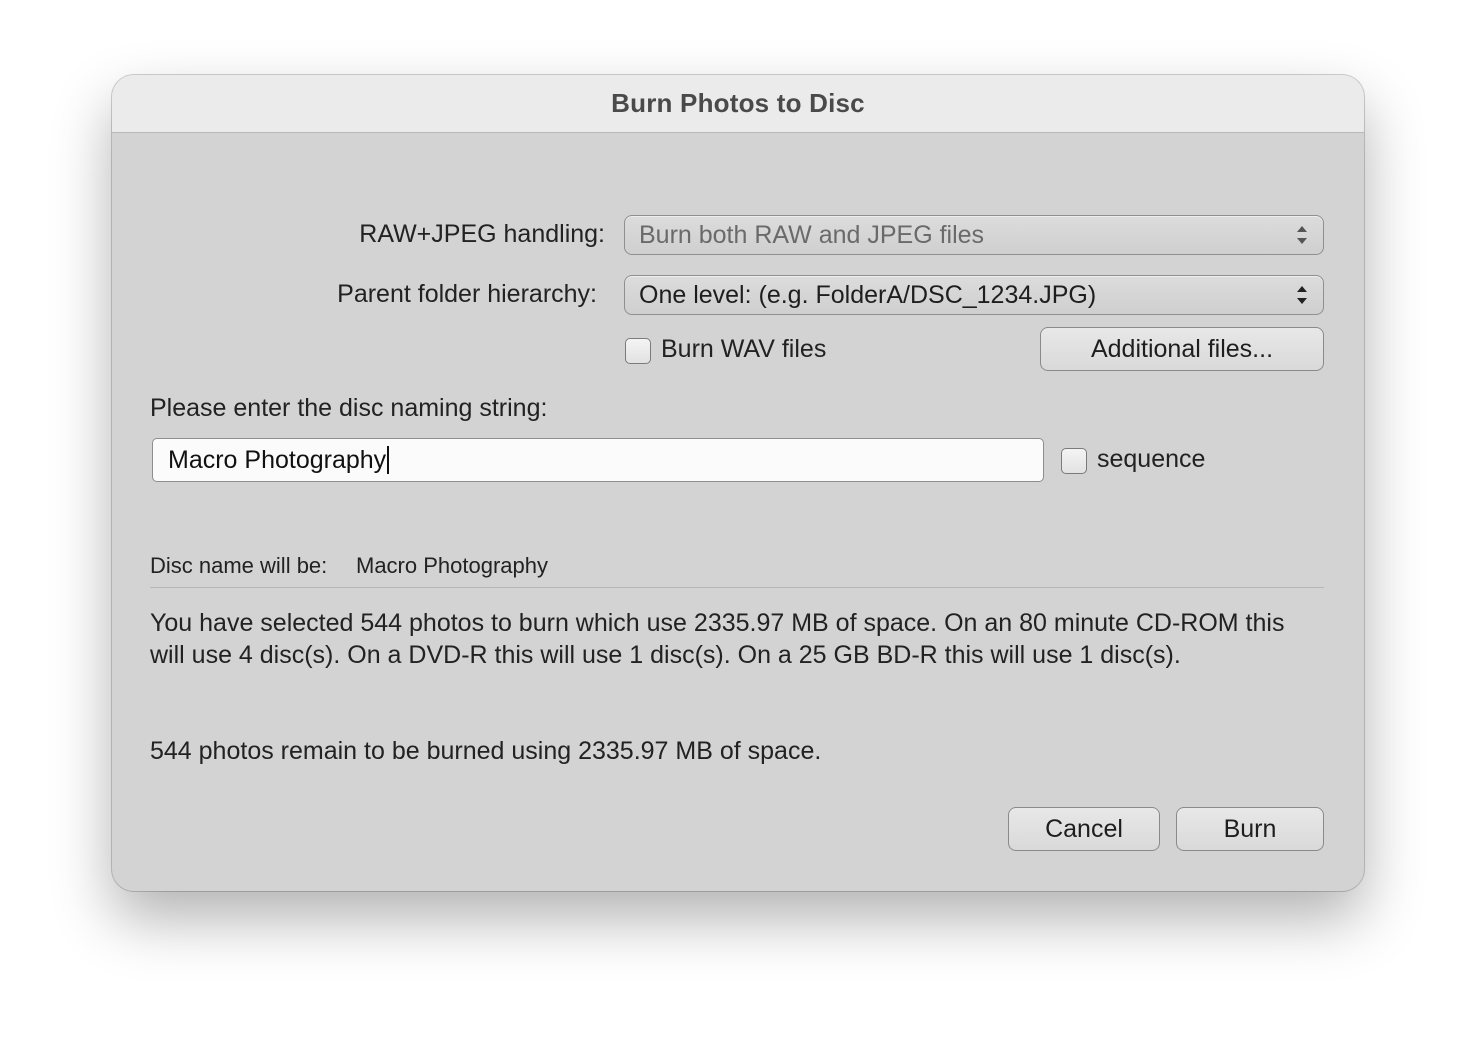 This screenshot has height=1040, width=1476. What do you see at coordinates (1151, 459) in the screenshot?
I see `sequence-label: sequence` at bounding box center [1151, 459].